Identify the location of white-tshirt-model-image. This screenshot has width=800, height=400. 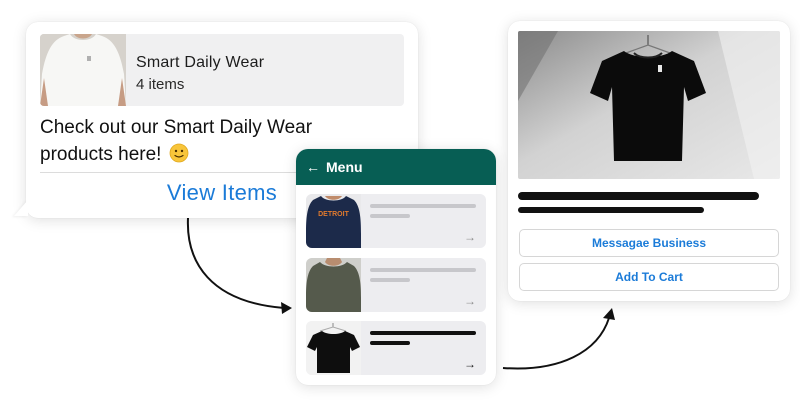
(83, 70).